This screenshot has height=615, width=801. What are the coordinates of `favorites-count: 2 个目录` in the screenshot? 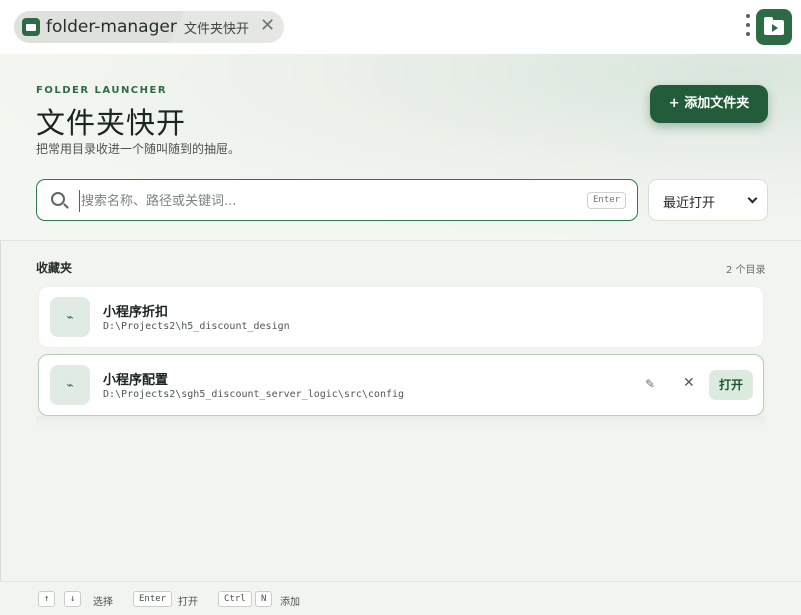 It's located at (746, 270).